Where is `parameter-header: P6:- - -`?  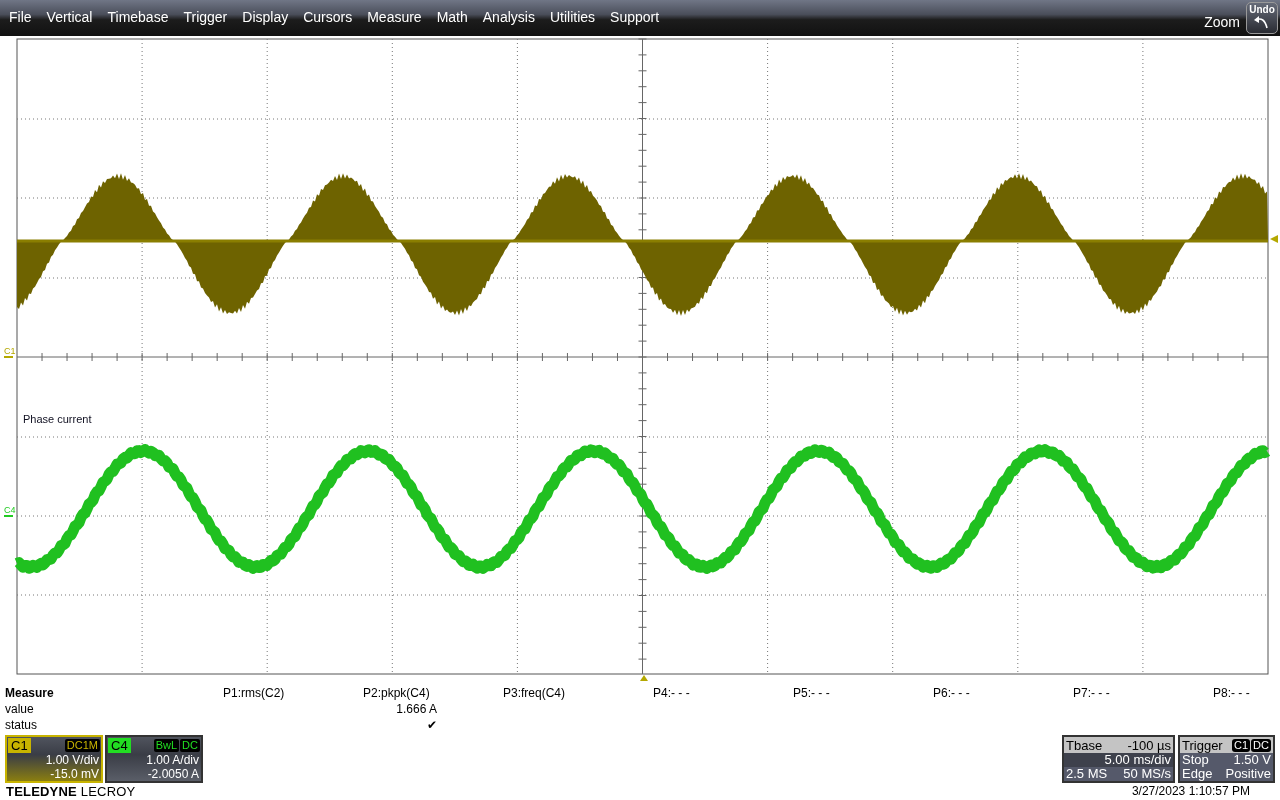
parameter-header: P6:- - - is located at coordinates (985, 693).